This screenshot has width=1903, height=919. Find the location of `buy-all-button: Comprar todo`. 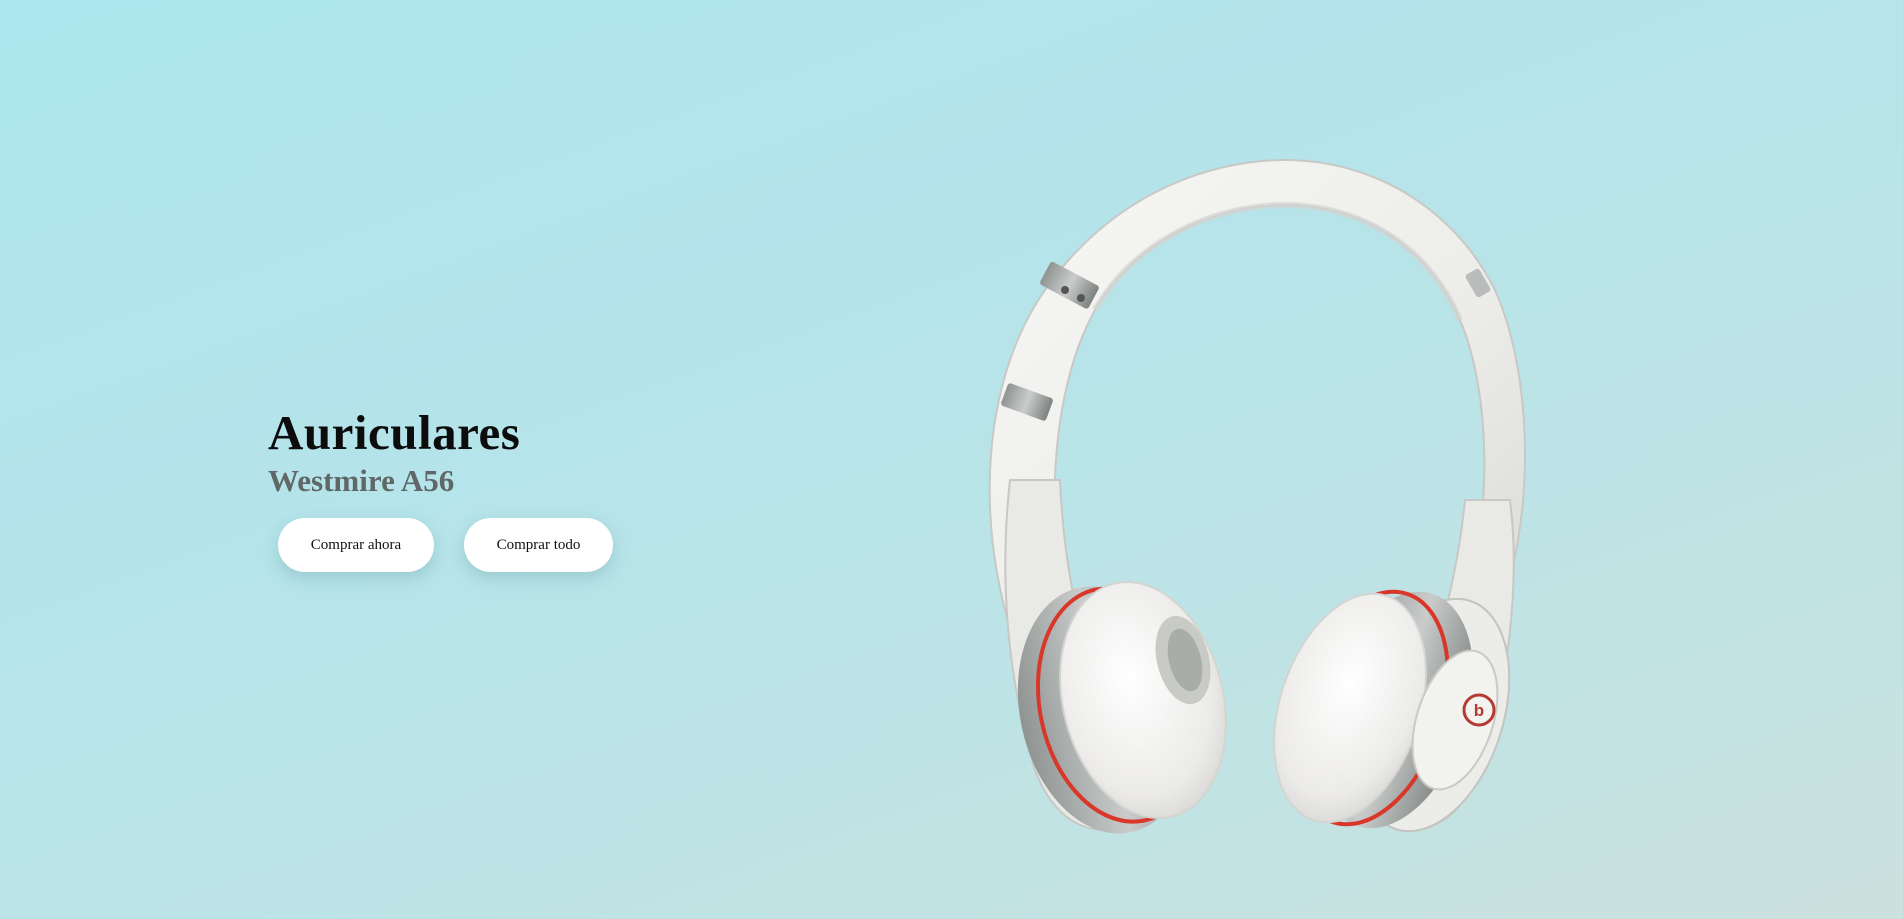

buy-all-button: Comprar todo is located at coordinates (538, 545).